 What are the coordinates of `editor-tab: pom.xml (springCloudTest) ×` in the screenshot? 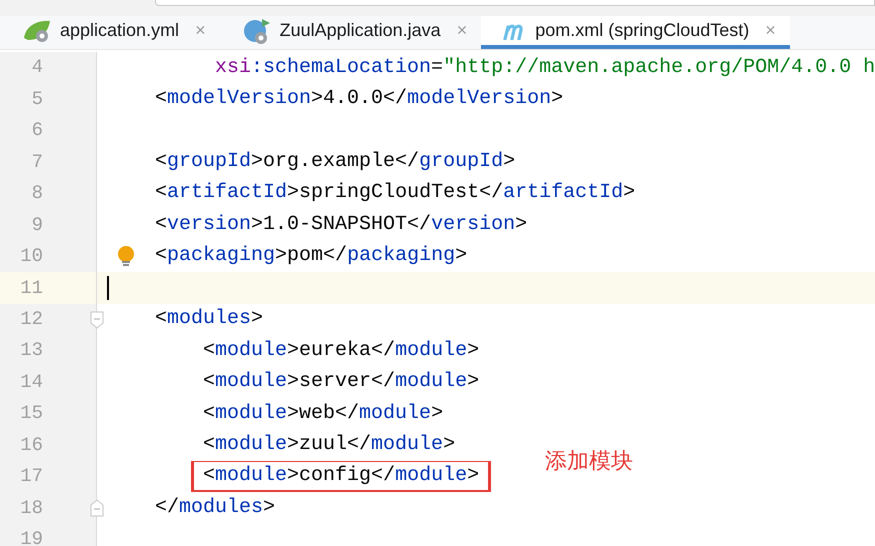 It's located at (635, 32).